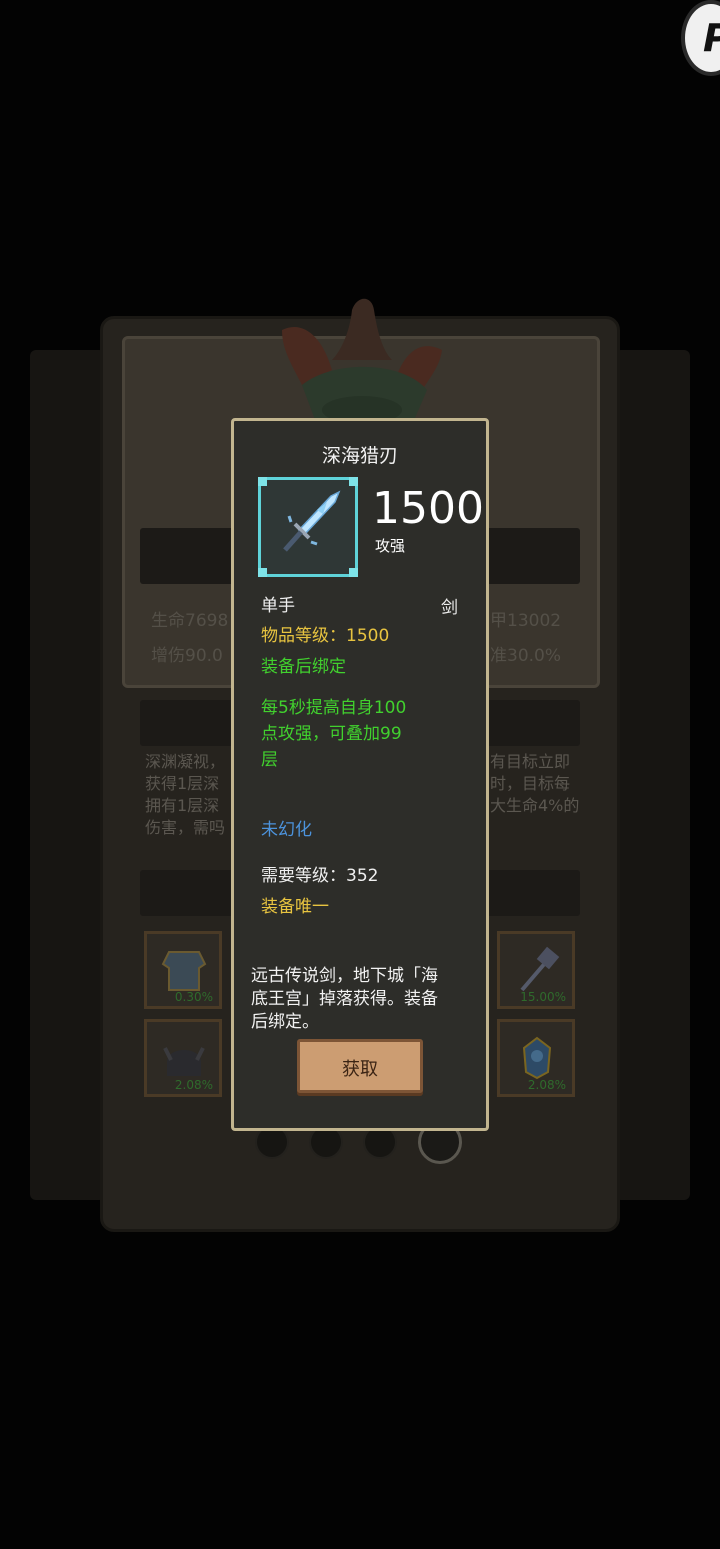 This screenshot has height=1549, width=720. I want to click on drop-slot-helmet: 2.08%, so click(183, 1058).